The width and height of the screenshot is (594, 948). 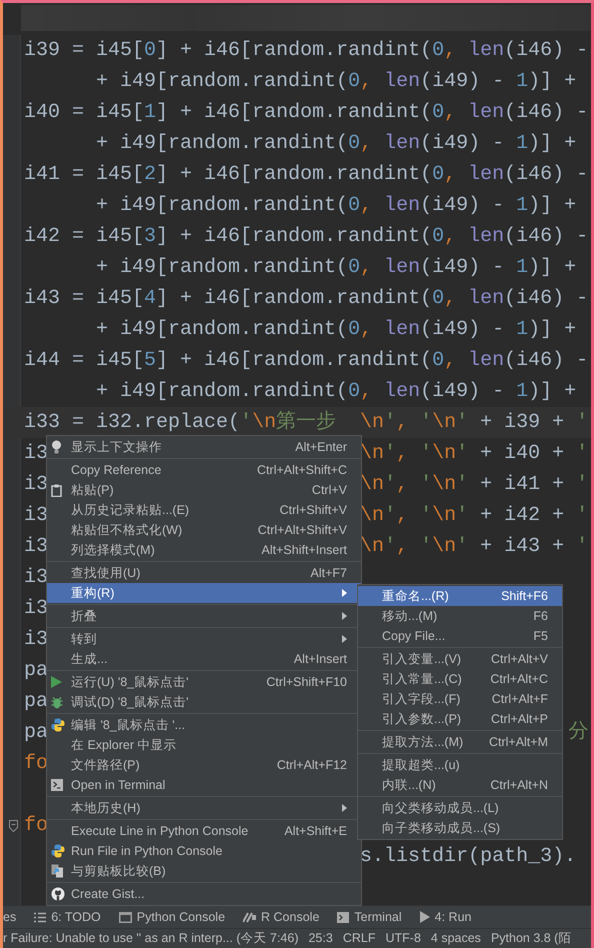 I want to click on tool-window-tab: Terminal, so click(x=369, y=917).